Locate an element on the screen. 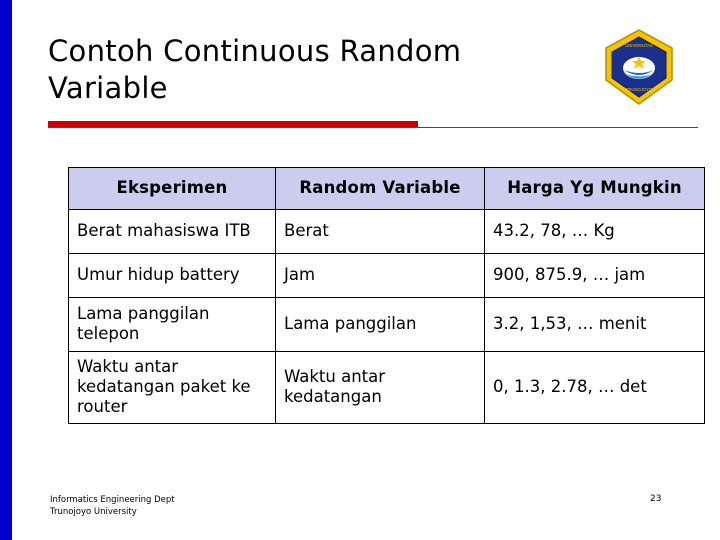 The height and width of the screenshot is (540, 720). cell-eksperimen: Umur hidup battery is located at coordinates (172, 275).